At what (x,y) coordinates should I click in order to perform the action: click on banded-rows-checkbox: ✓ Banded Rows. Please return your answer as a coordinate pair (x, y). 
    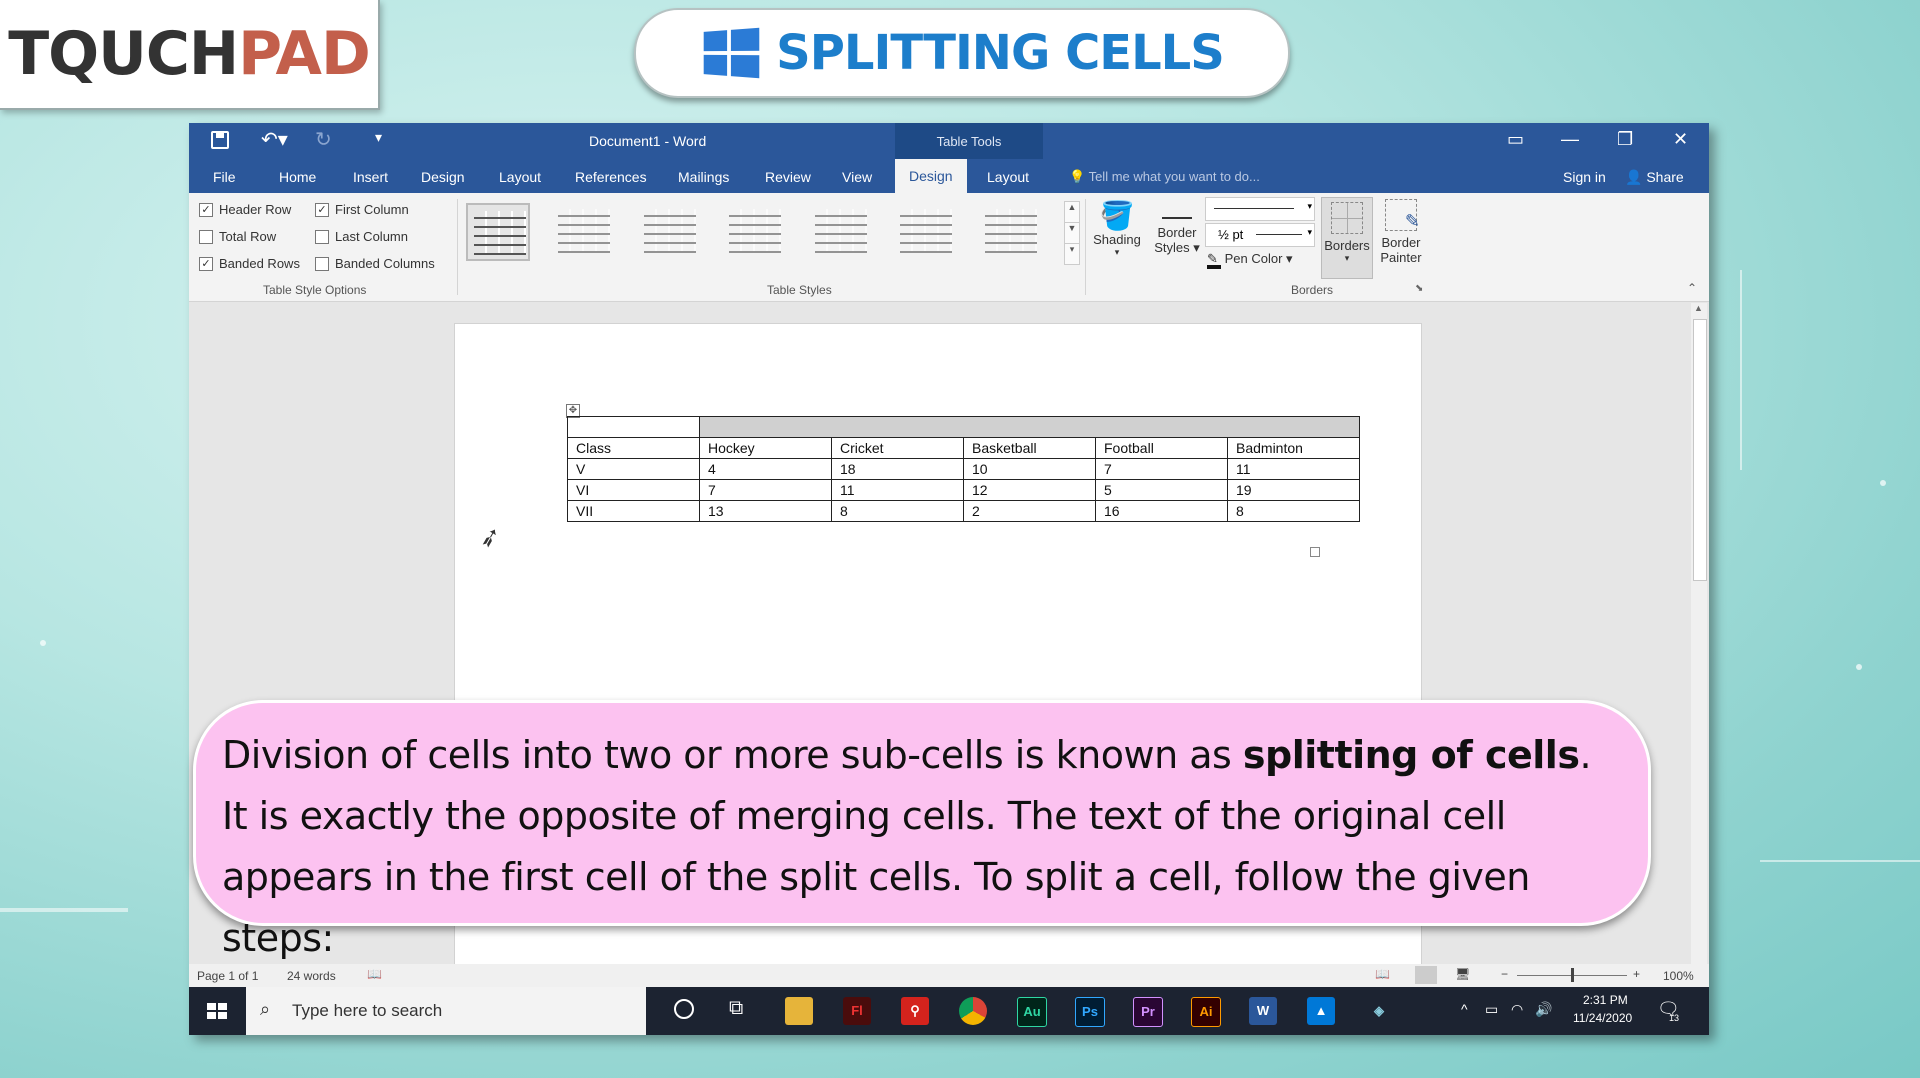
    Looking at the image, I should click on (249, 263).